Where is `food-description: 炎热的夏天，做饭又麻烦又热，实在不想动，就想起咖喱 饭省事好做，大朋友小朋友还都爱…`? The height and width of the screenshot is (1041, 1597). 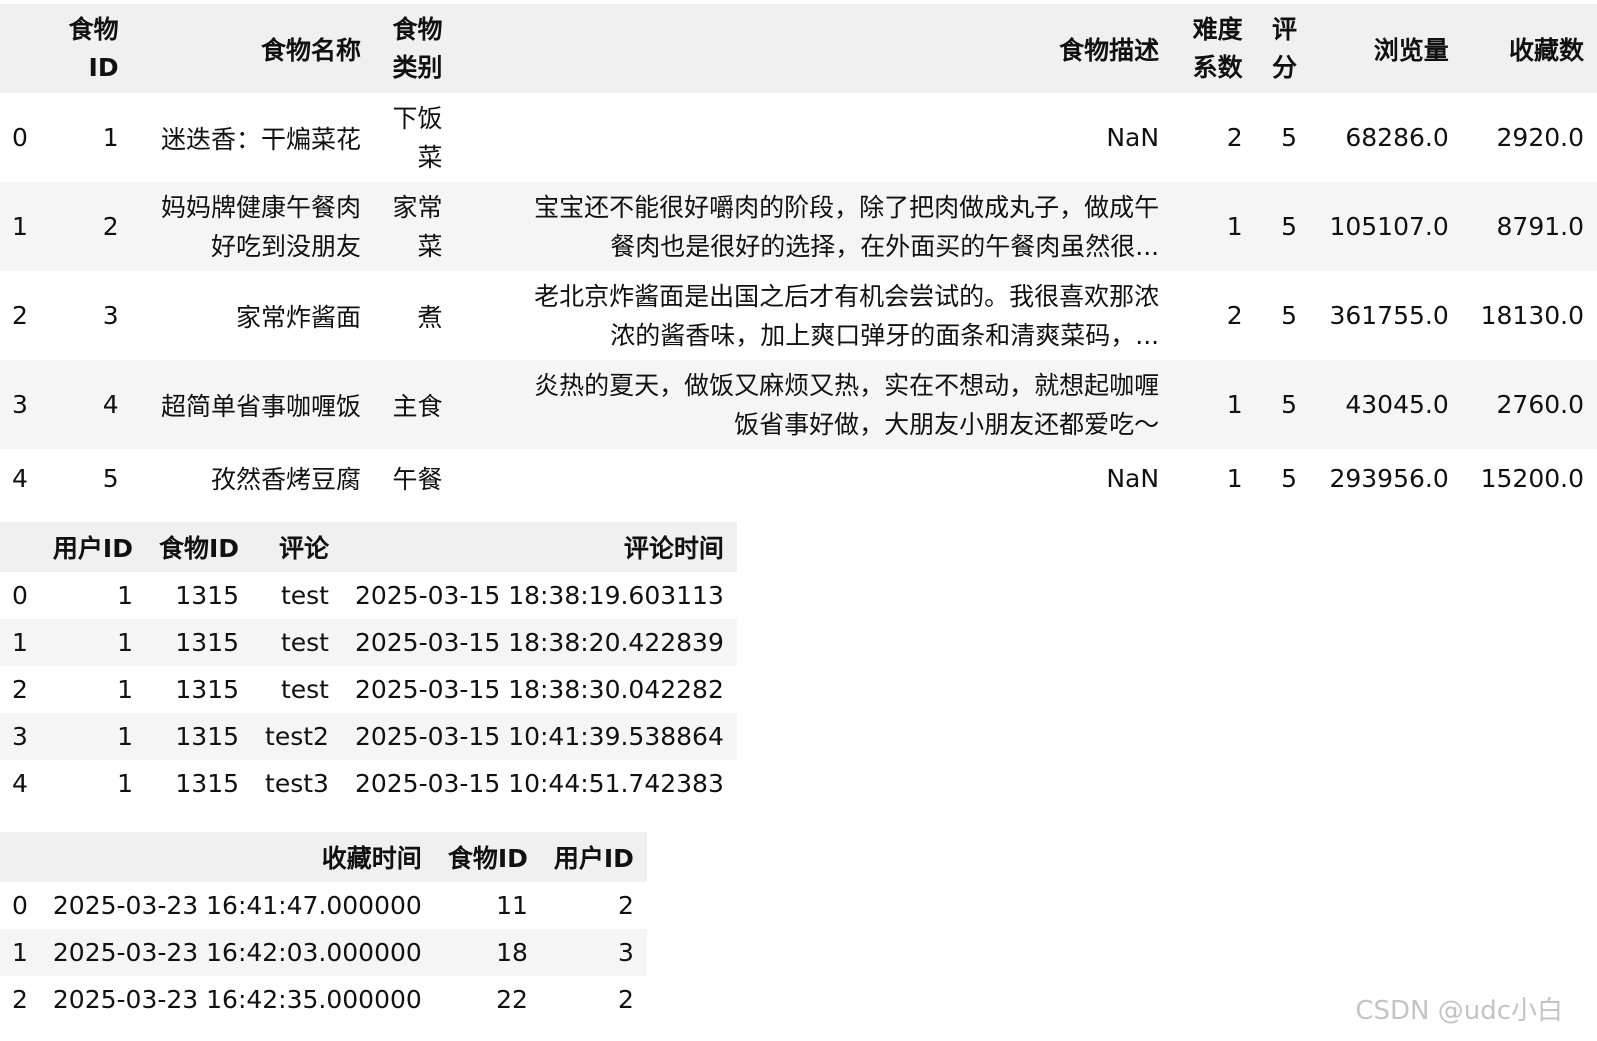
food-description: 炎热的夏天，做饭又麻烦又热，实在不想动，就想起咖喱 饭省事好做，大朋友小朋友还都爱… is located at coordinates (847, 404).